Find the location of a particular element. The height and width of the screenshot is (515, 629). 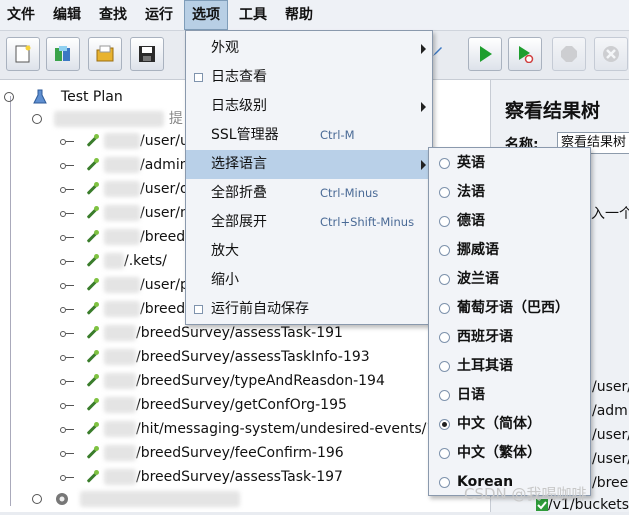

menu-tools: 工具 is located at coordinates (253, 15).